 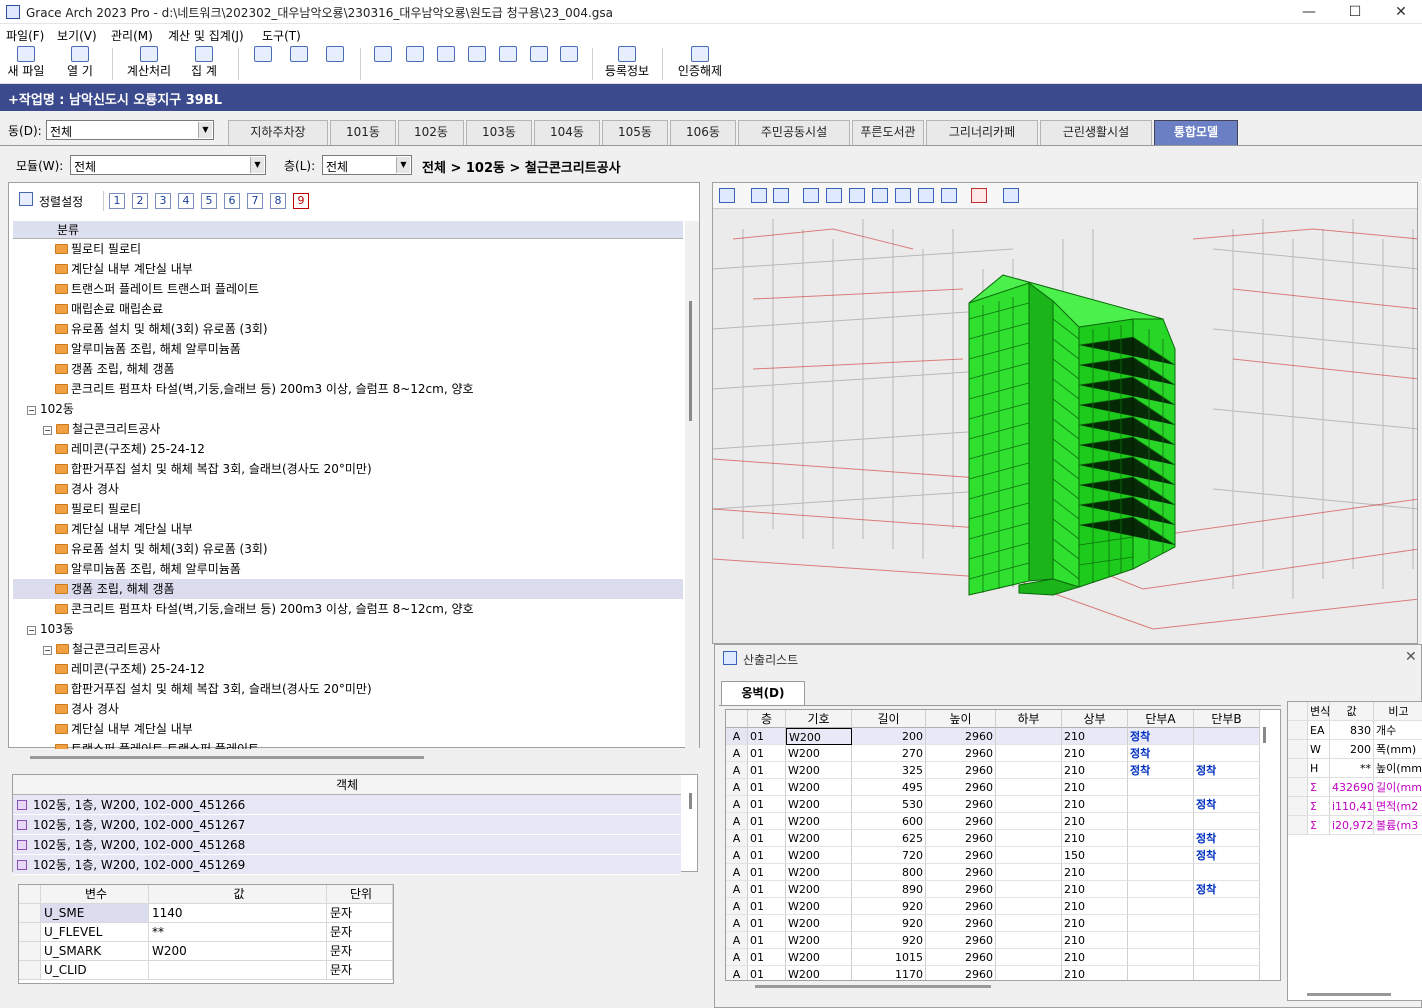 What do you see at coordinates (348, 449) in the screenshot?
I see `tree-row: 레미콘(구조체) 25-24-12` at bounding box center [348, 449].